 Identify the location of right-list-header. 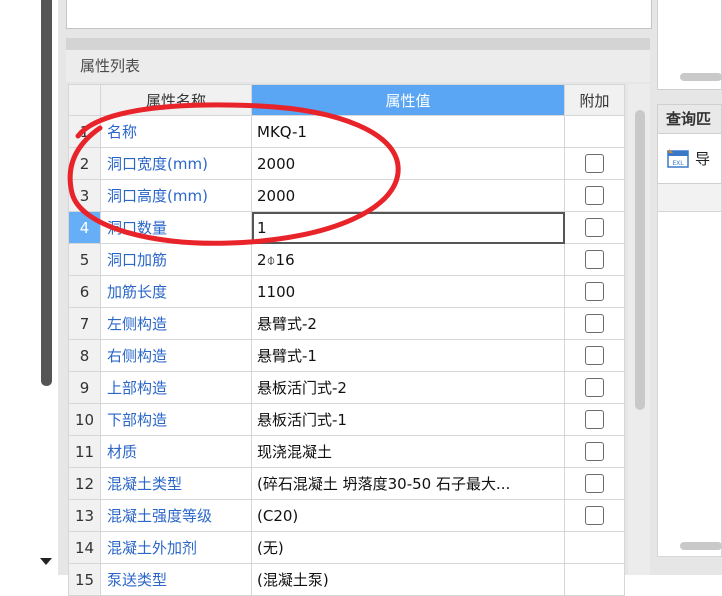
(689, 198).